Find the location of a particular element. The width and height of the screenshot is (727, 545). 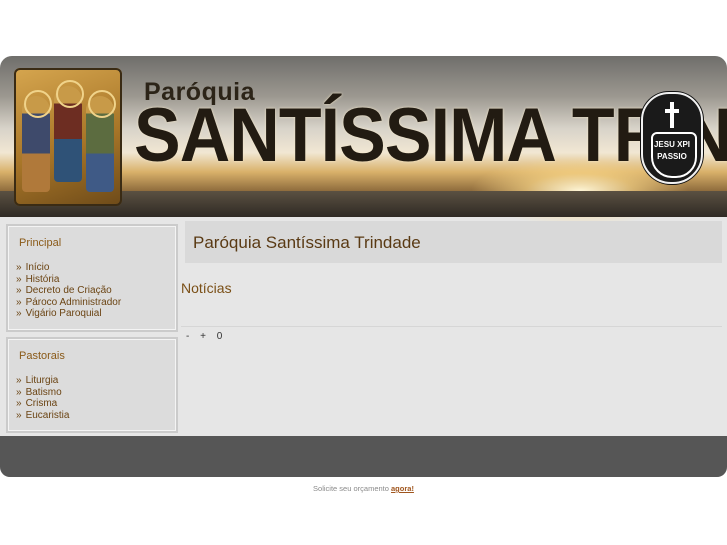

sidebar-item-batismo: » Batismo is located at coordinates (42, 393).